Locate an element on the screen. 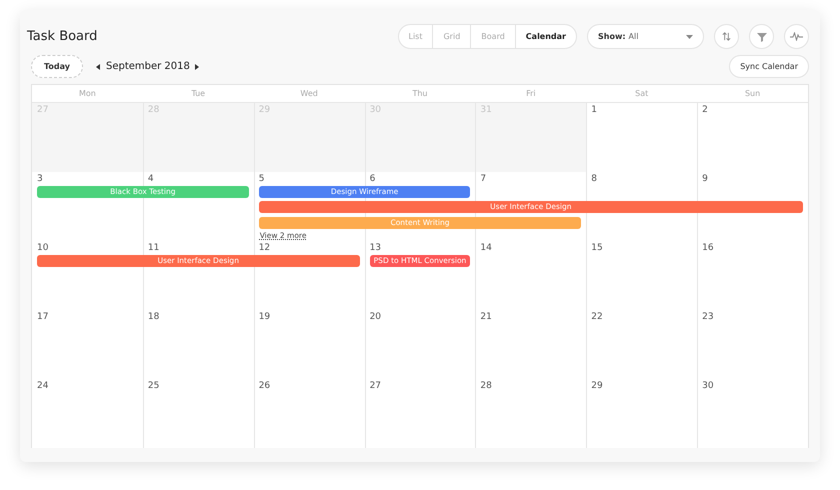 Image resolution: width=840 pixels, height=490 pixels. day-number: 3 is located at coordinates (40, 179).